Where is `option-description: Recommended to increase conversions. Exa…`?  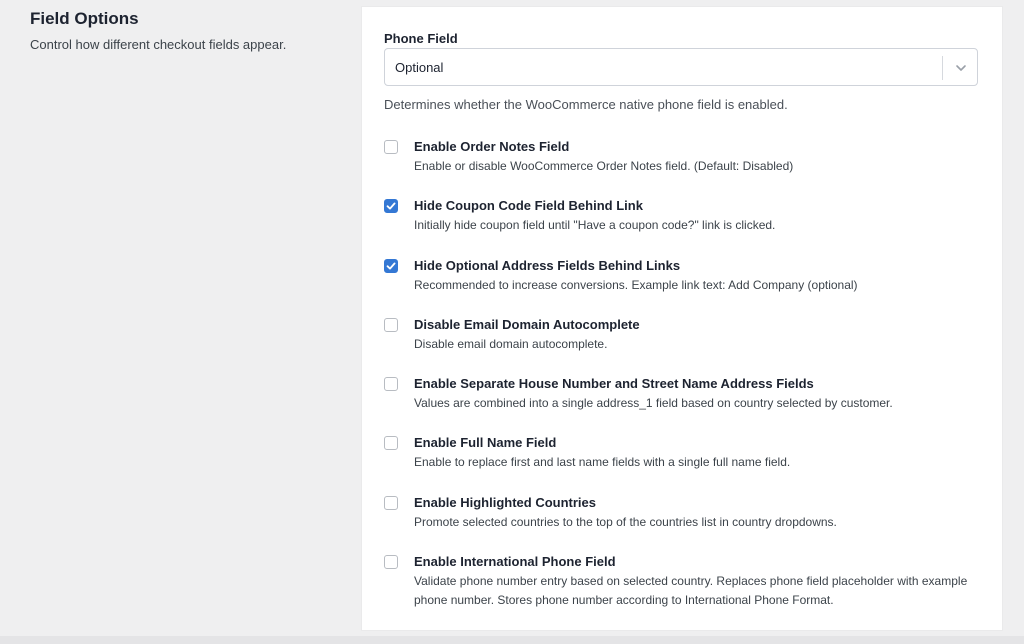 option-description: Recommended to increase conversions. Exa… is located at coordinates (636, 285).